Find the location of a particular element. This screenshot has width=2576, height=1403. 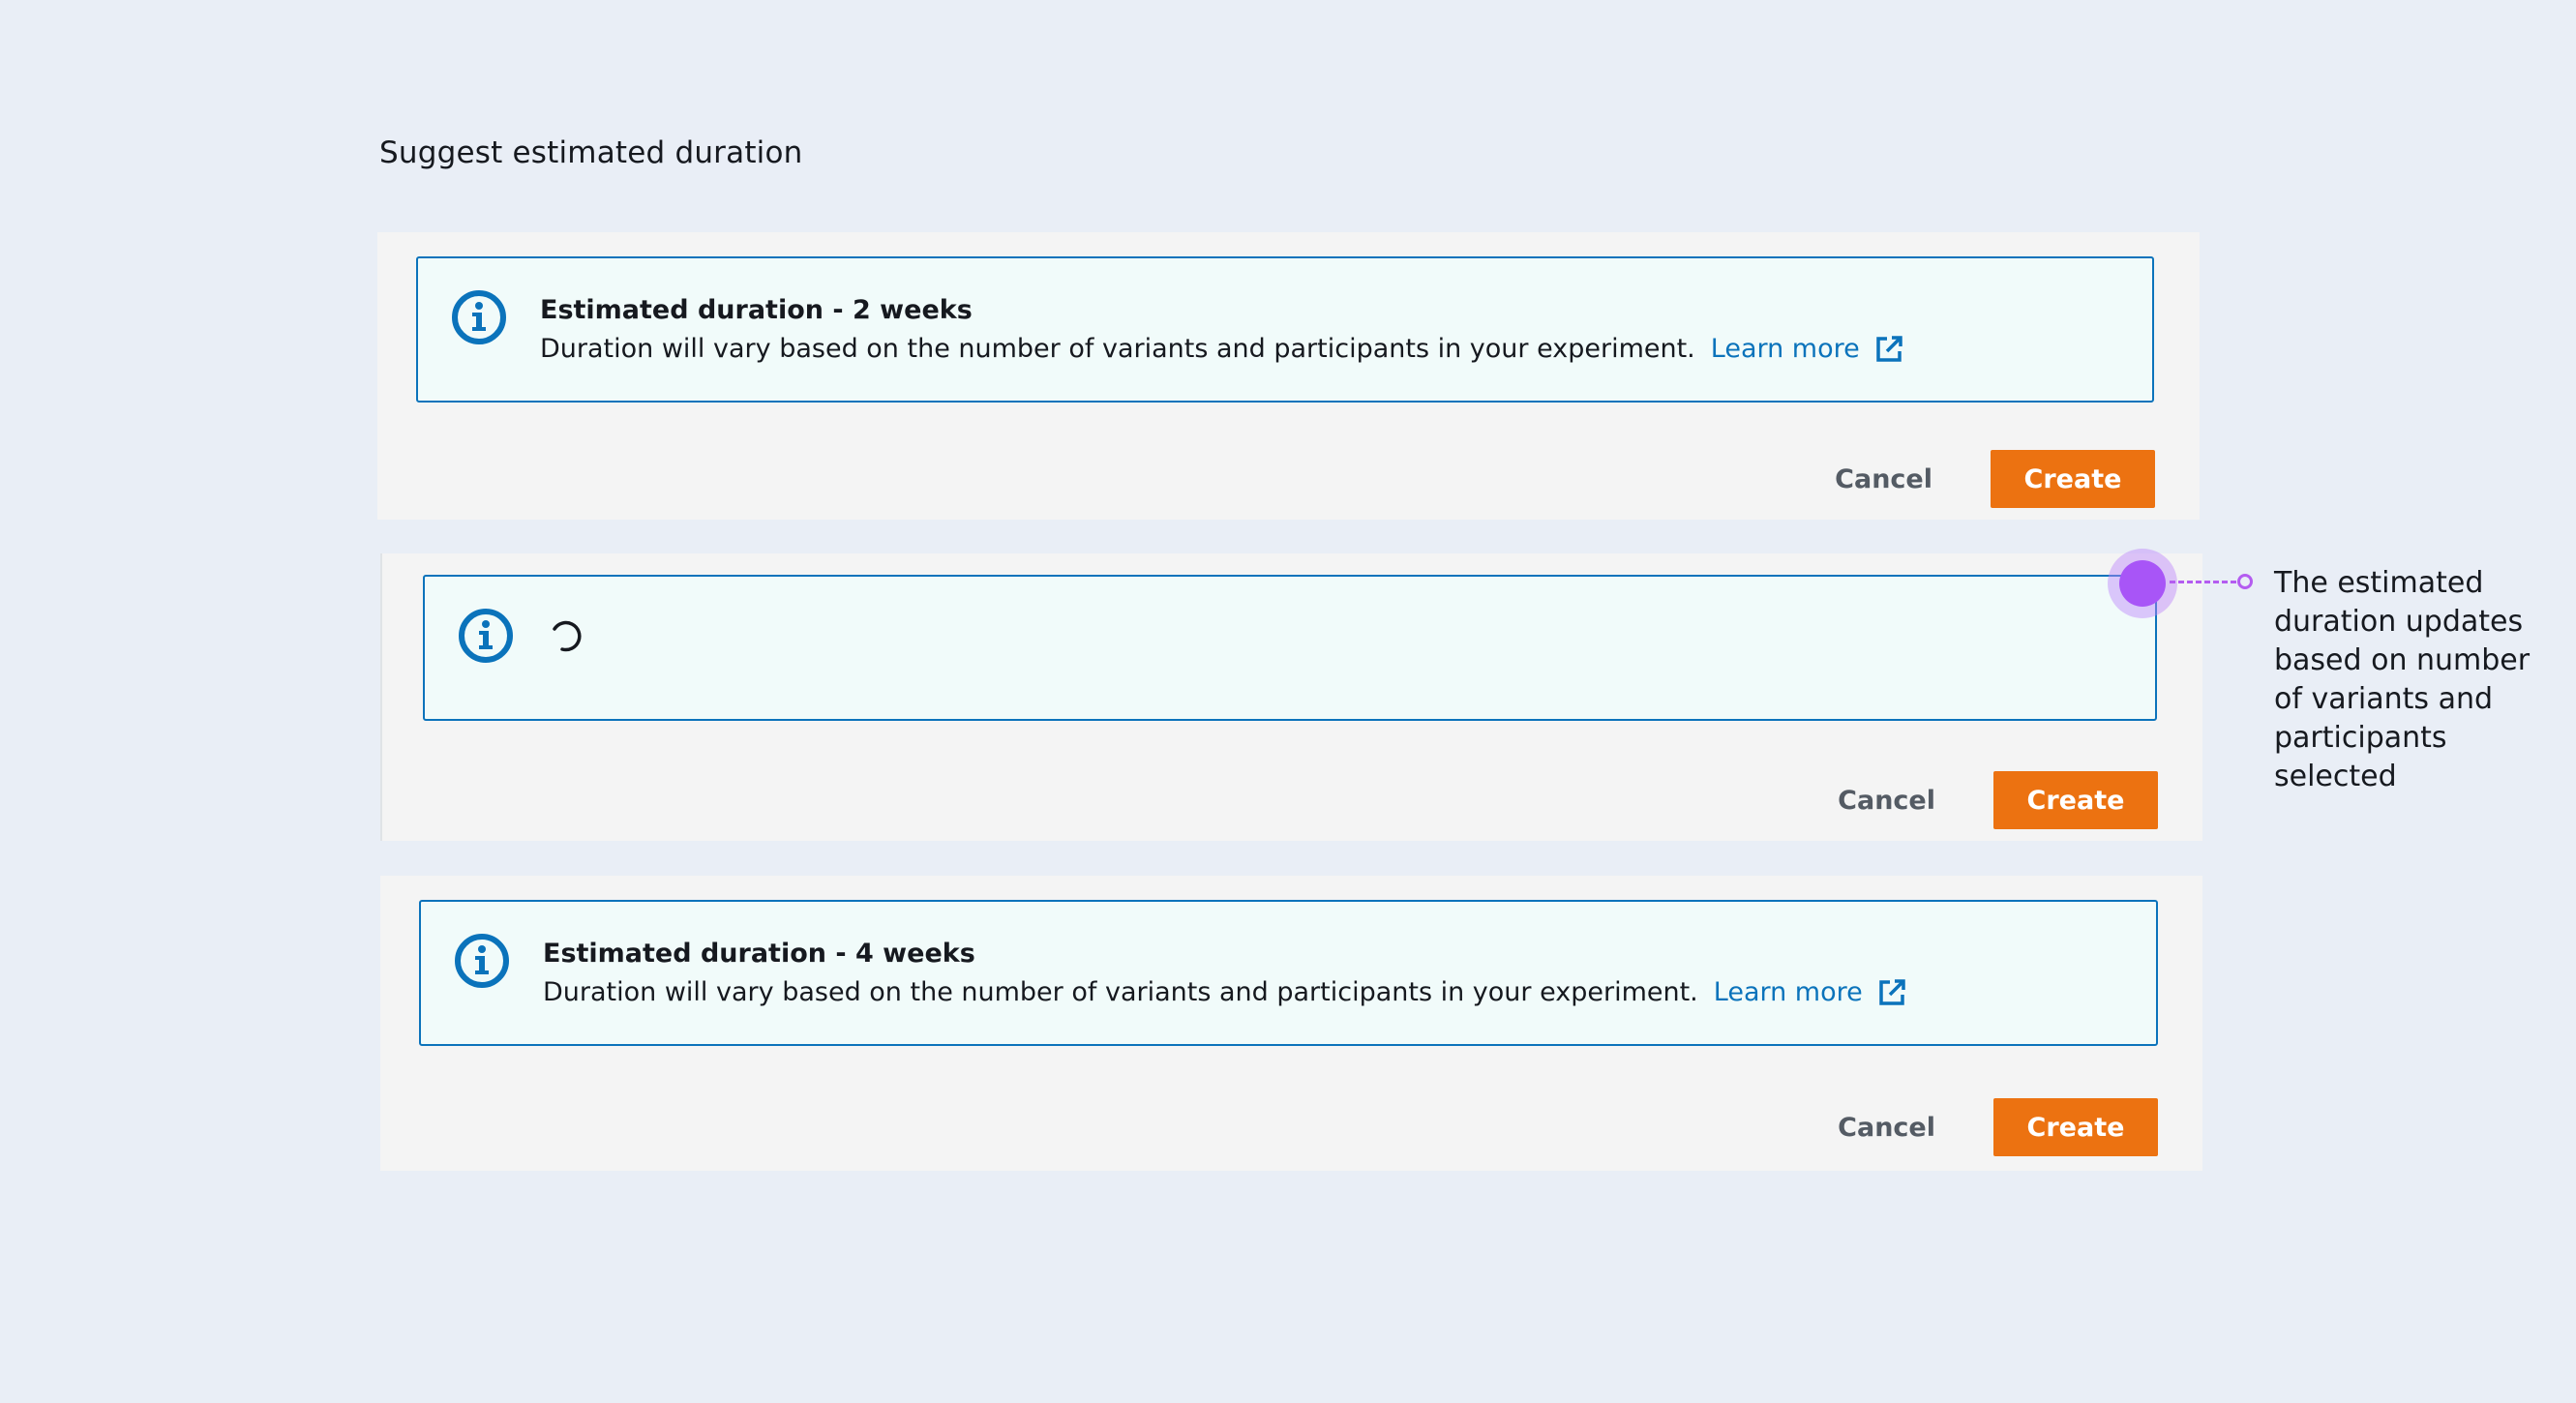

annotation-marker is located at coordinates (2142, 583).